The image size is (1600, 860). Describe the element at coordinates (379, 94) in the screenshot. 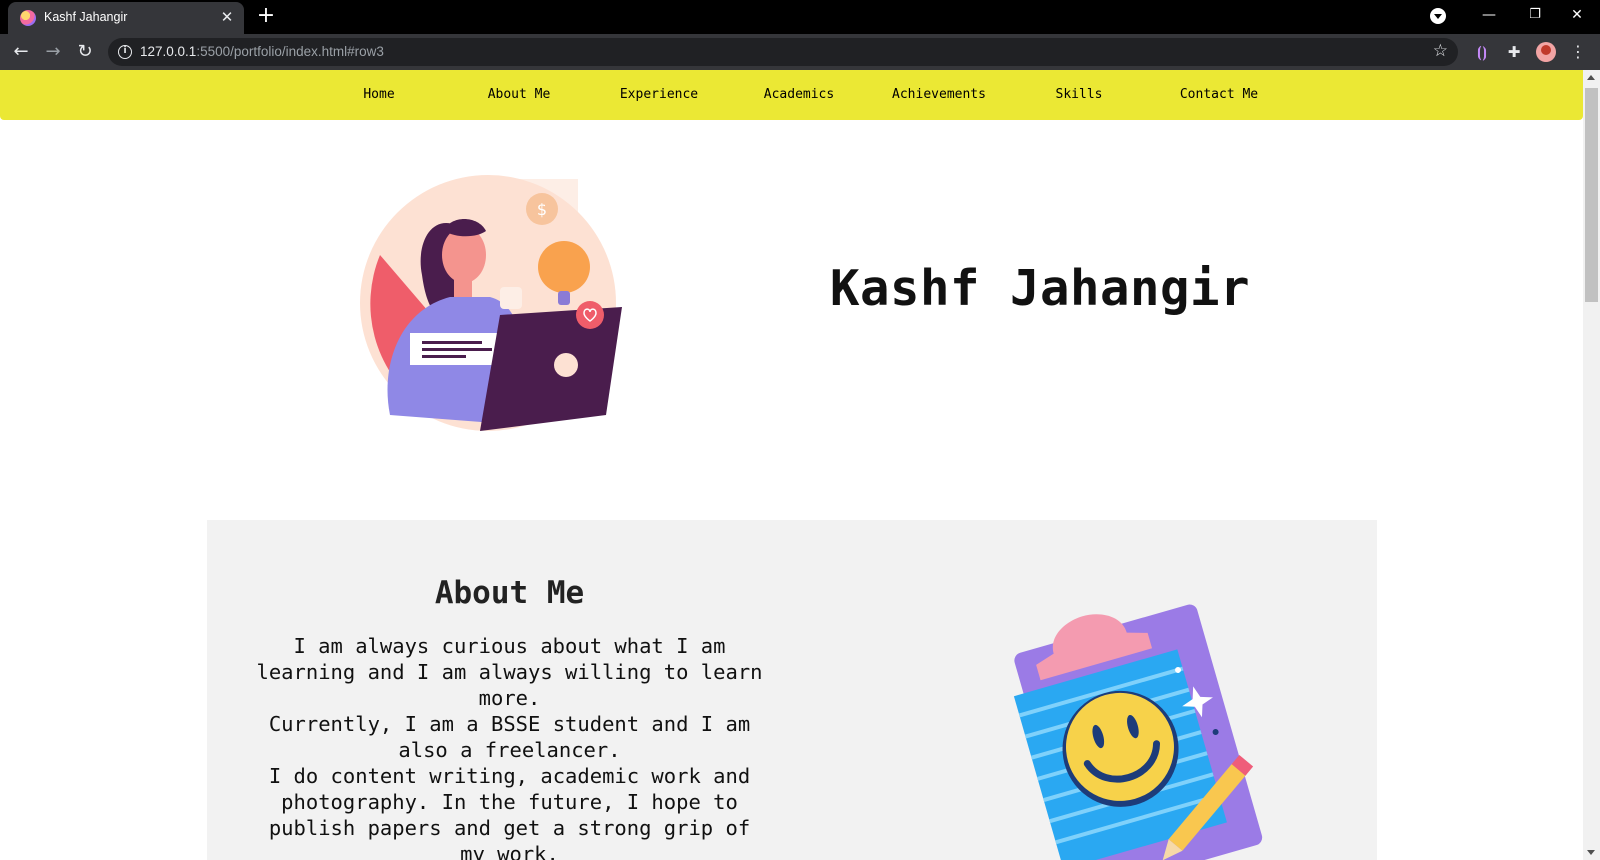

I see `nav-home: Home` at that location.